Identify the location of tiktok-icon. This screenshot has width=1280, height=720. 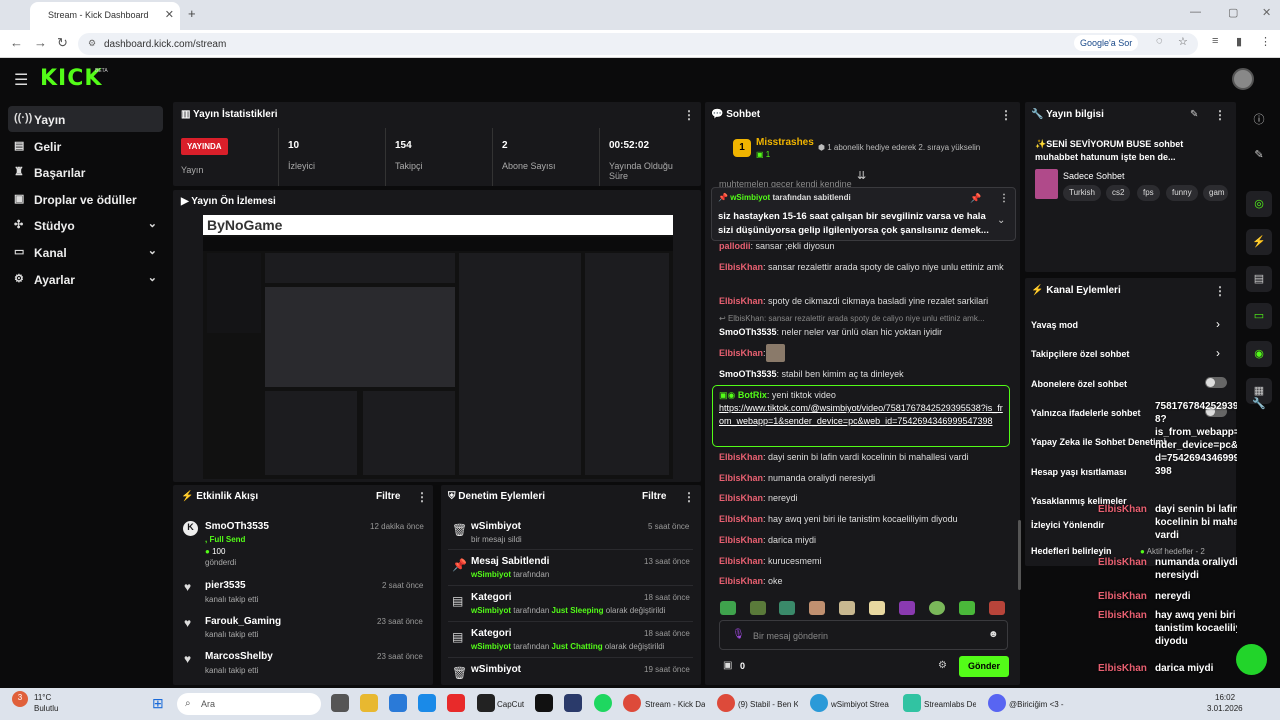
(544, 703).